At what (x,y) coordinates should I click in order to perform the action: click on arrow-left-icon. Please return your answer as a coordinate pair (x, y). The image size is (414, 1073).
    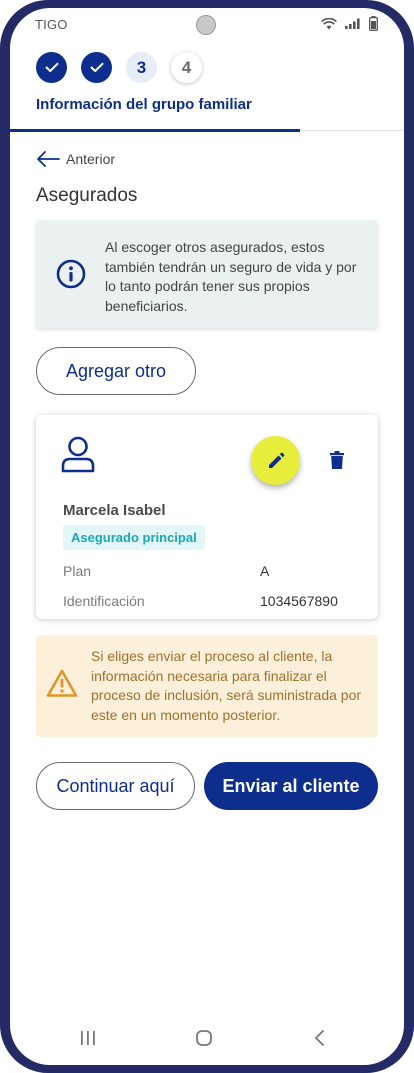
    Looking at the image, I should click on (48, 159).